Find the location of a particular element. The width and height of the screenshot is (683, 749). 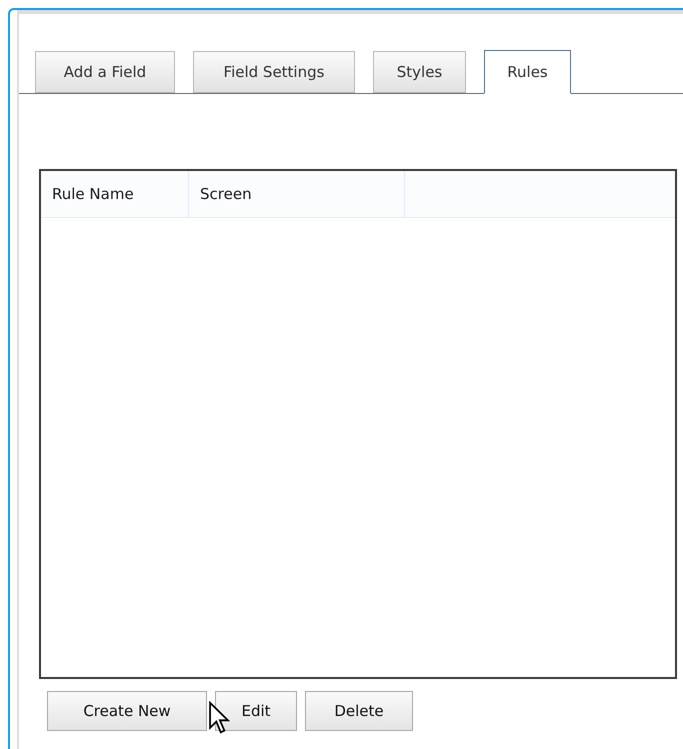

tab: Add a Field is located at coordinates (105, 72).